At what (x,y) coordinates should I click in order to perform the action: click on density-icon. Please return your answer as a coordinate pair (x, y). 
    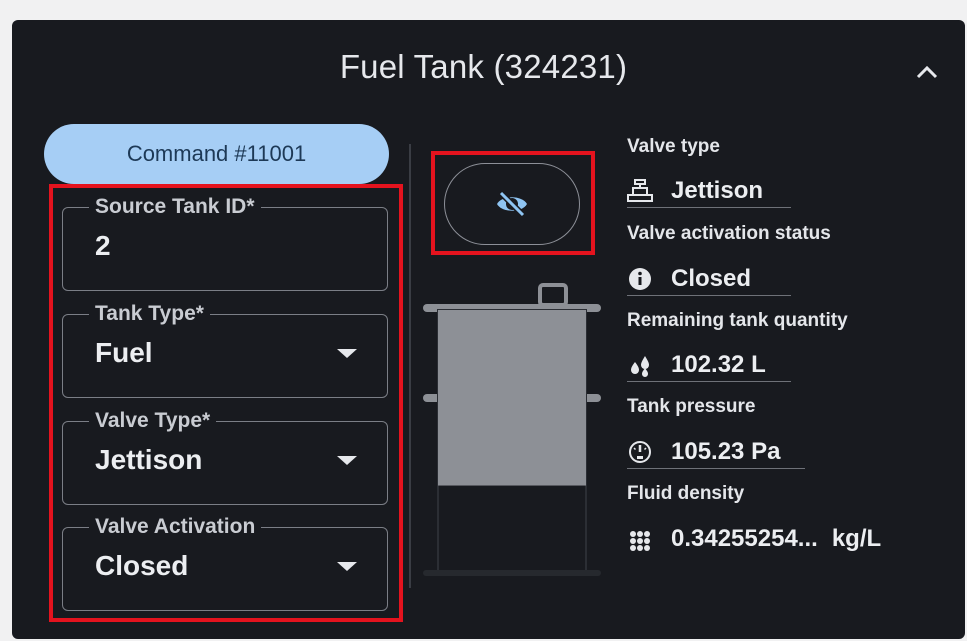
    Looking at the image, I should click on (640, 539).